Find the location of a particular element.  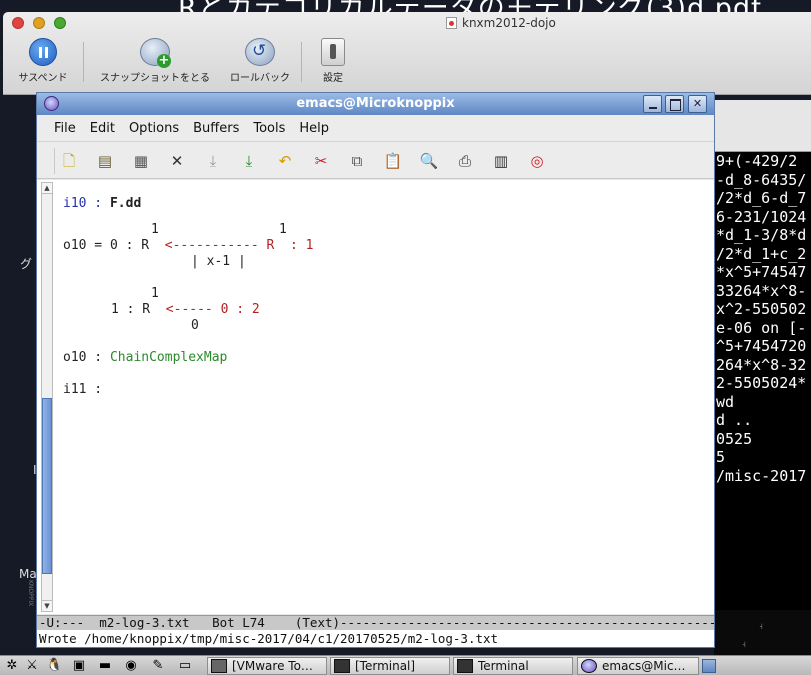

rollback-button: ロールバック is located at coordinates (260, 61).